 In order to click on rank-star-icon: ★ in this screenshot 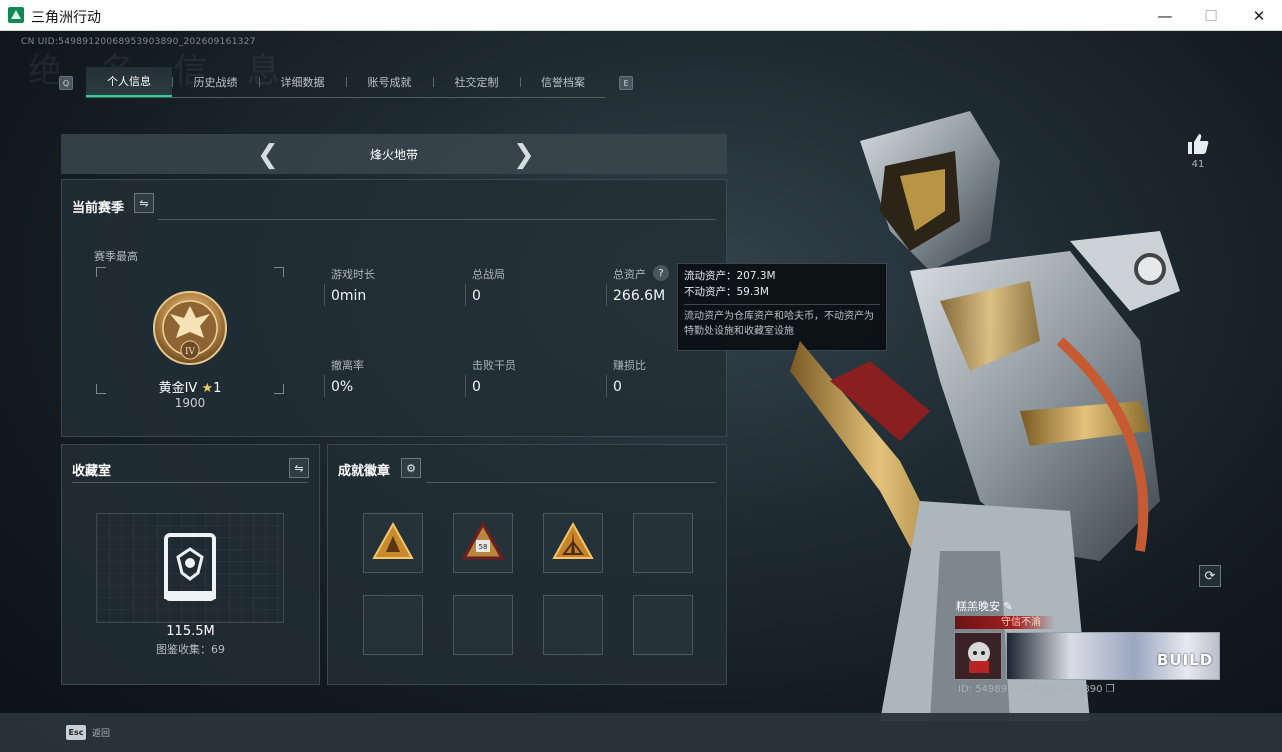, I will do `click(207, 388)`.